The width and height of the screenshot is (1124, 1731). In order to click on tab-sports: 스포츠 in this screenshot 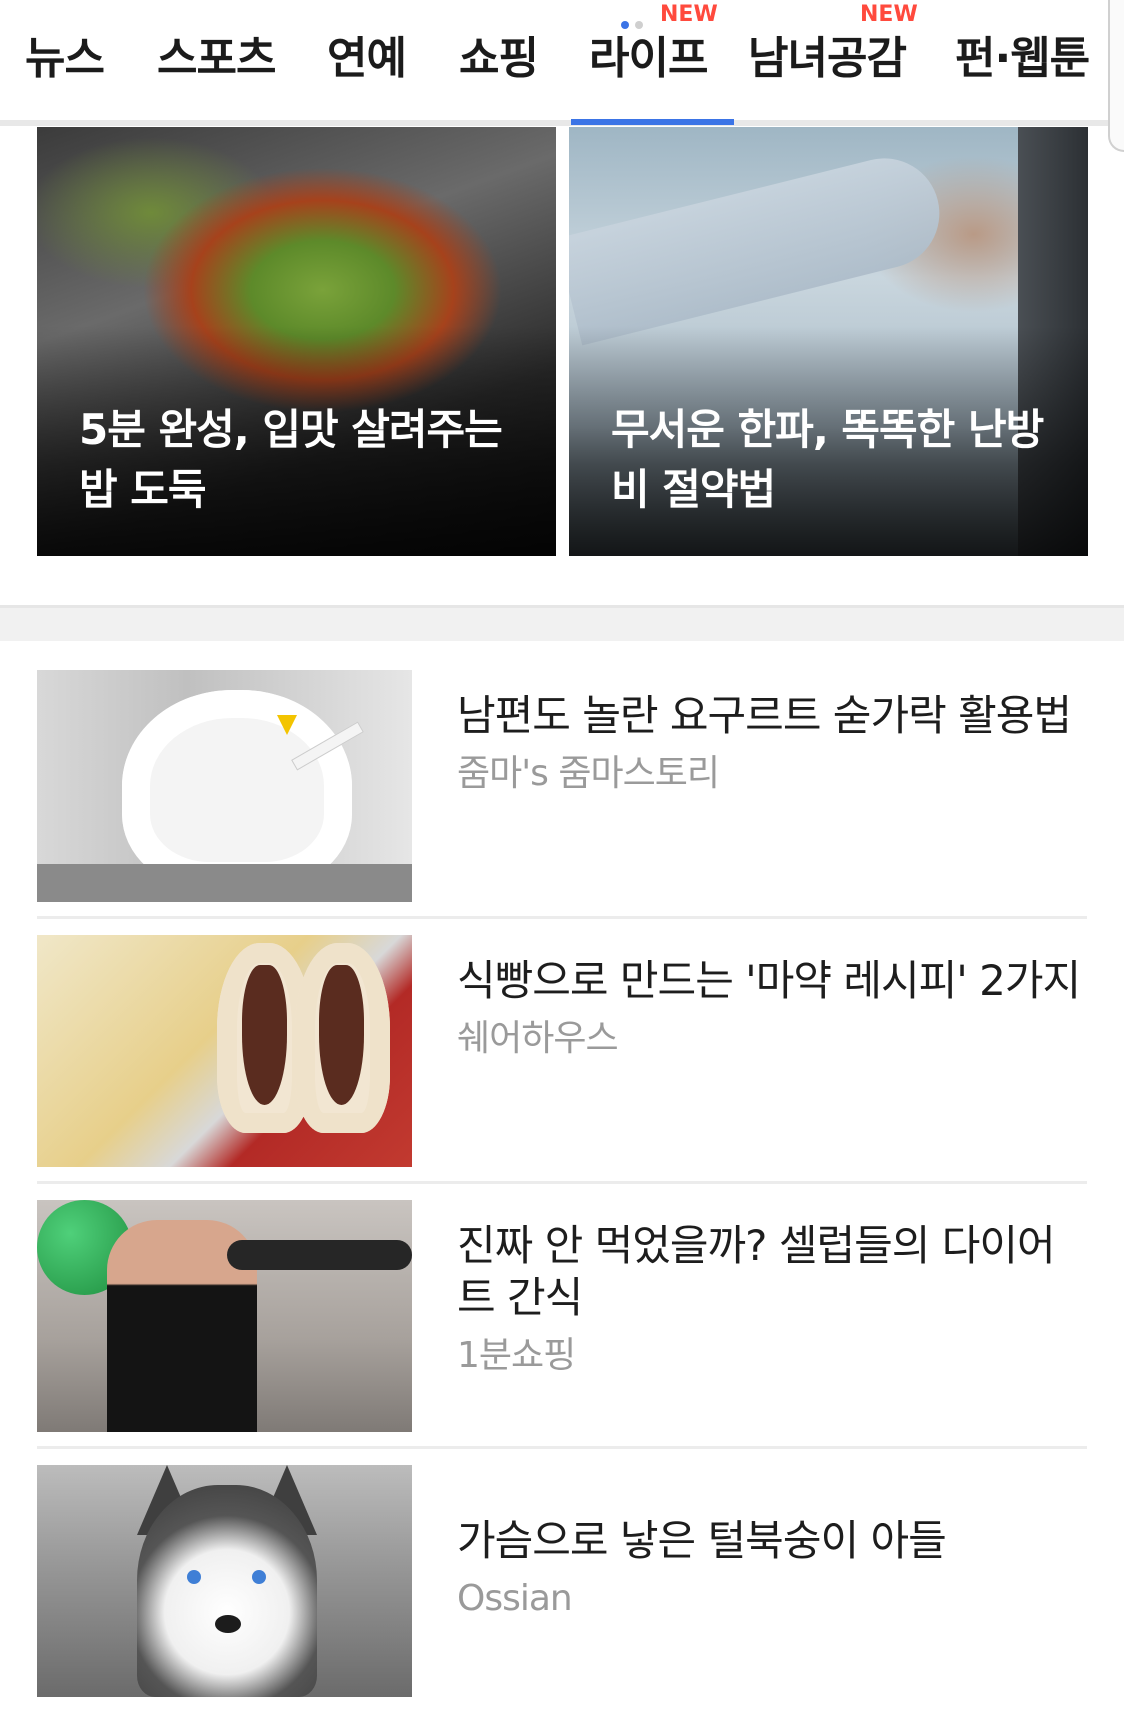, I will do `click(216, 59)`.